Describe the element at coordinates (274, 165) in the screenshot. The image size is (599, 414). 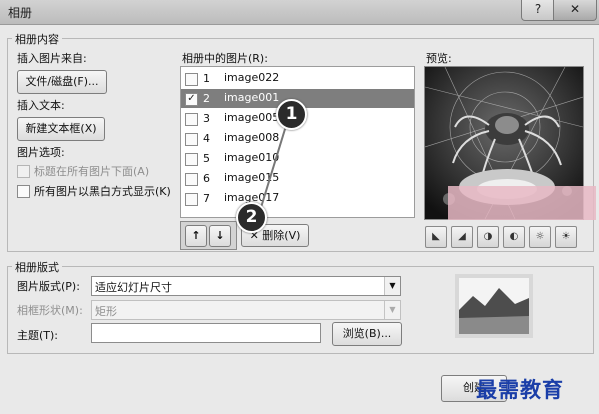
I see `callout-lines` at that location.